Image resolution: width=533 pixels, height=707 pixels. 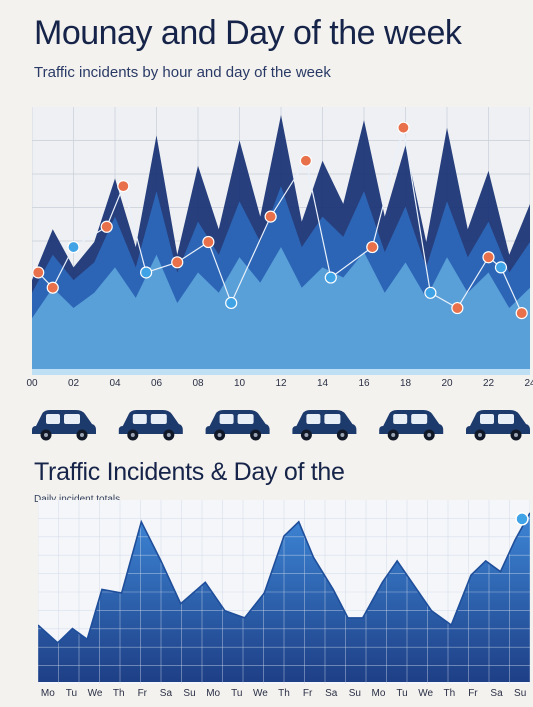 What do you see at coordinates (115, 383) in the screenshot?
I see `x-tick-label: 04` at bounding box center [115, 383].